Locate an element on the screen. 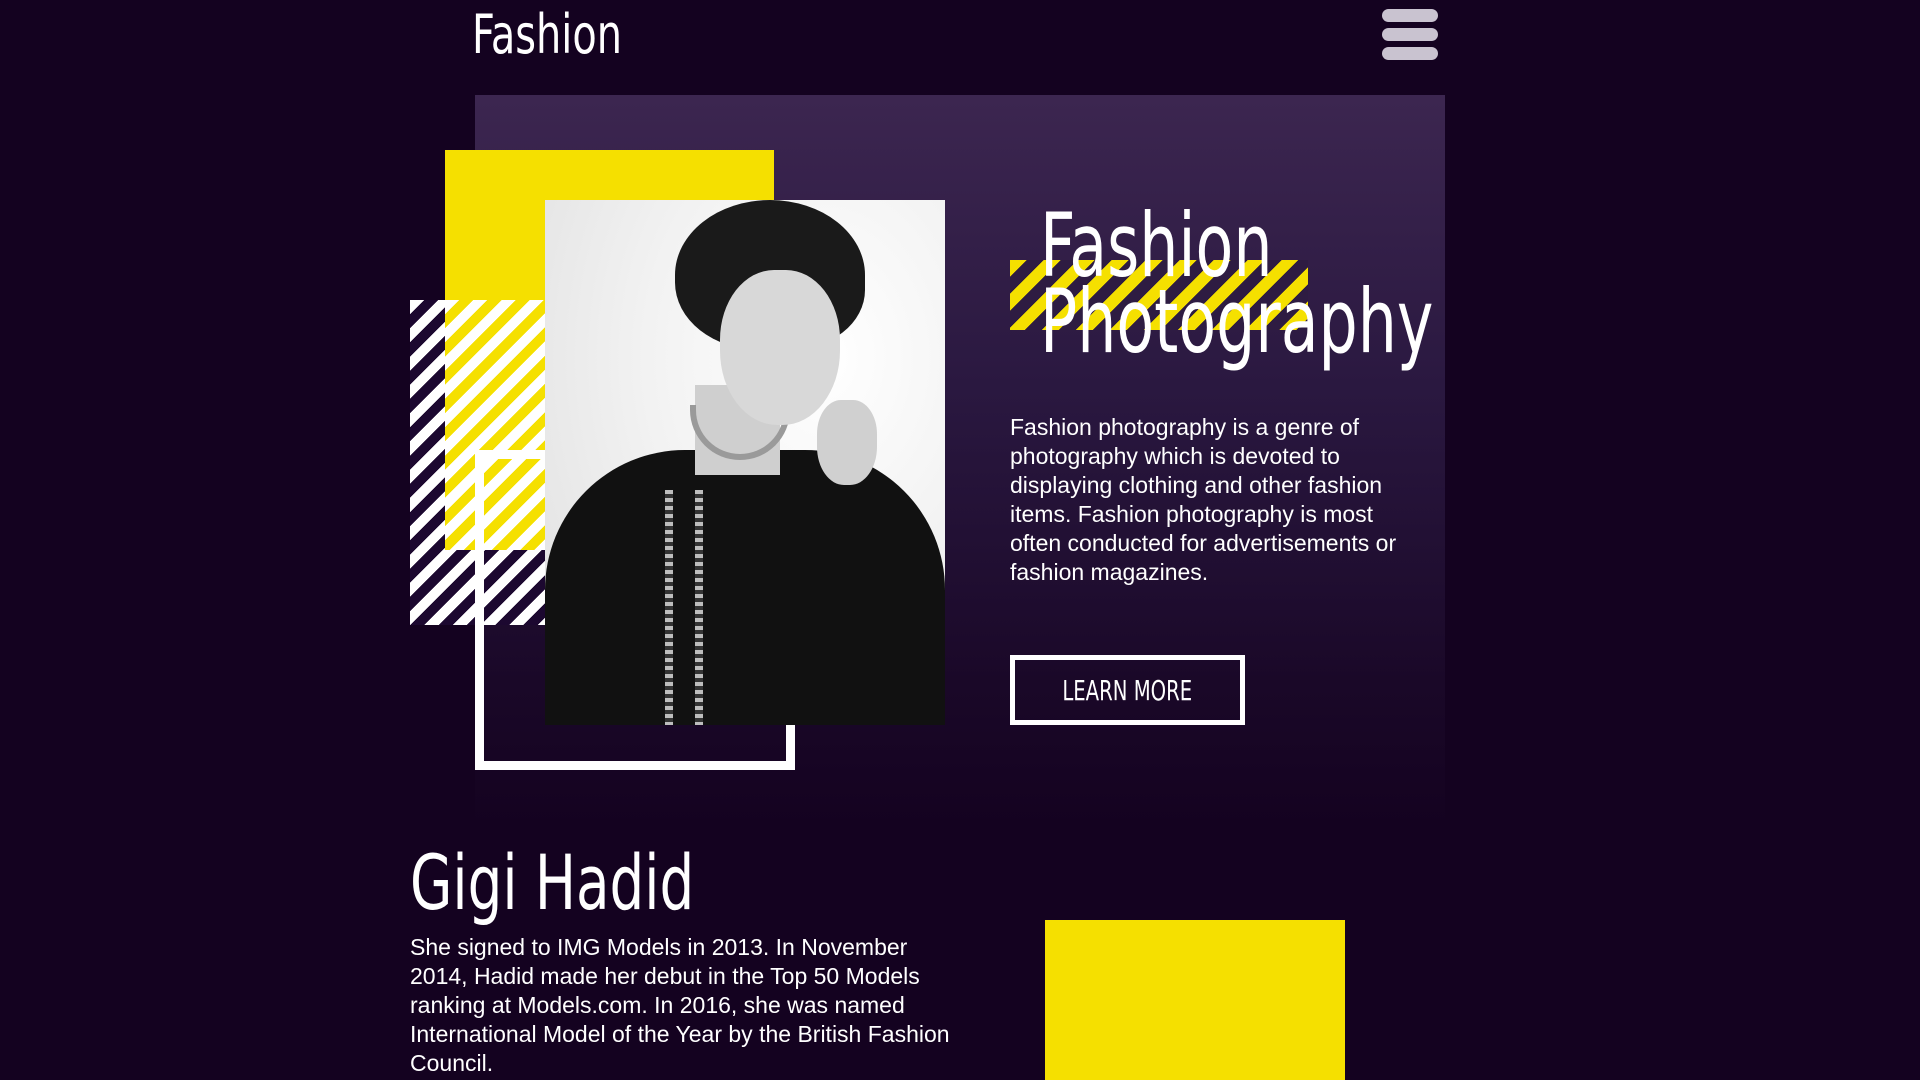 The image size is (1920, 1080). portrait-dress is located at coordinates (745, 587).